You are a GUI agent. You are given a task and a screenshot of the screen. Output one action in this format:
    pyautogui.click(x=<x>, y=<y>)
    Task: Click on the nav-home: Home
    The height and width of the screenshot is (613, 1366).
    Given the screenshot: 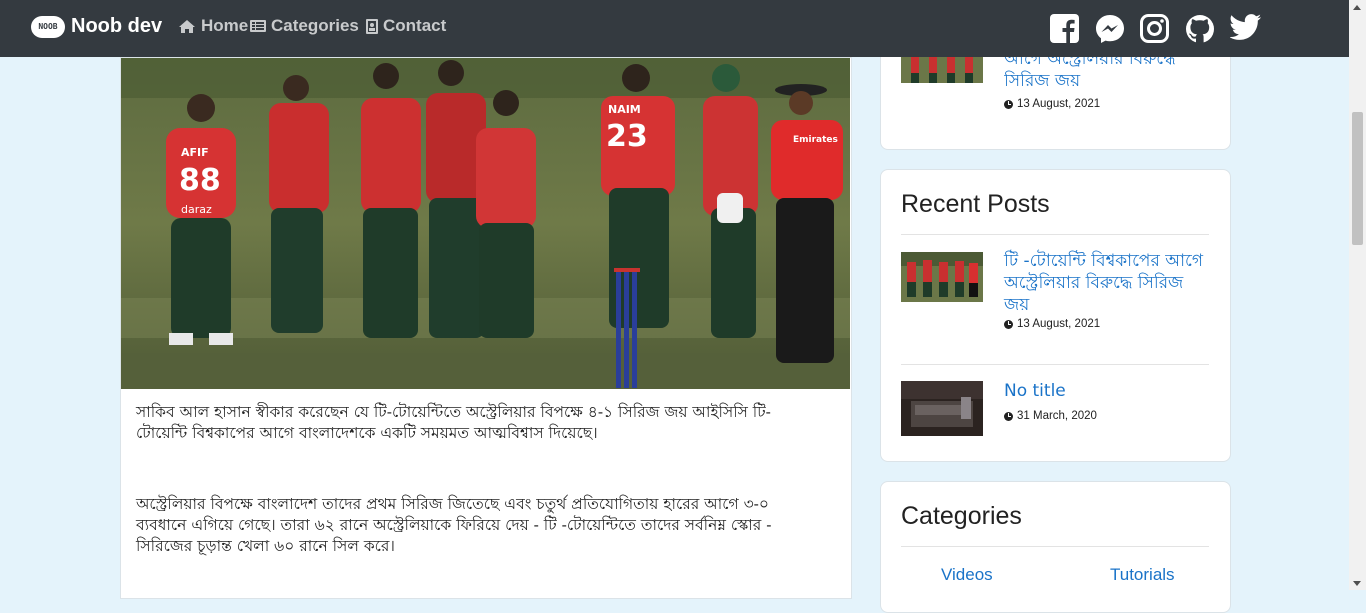 What is the action you would take?
    pyautogui.click(x=213, y=26)
    